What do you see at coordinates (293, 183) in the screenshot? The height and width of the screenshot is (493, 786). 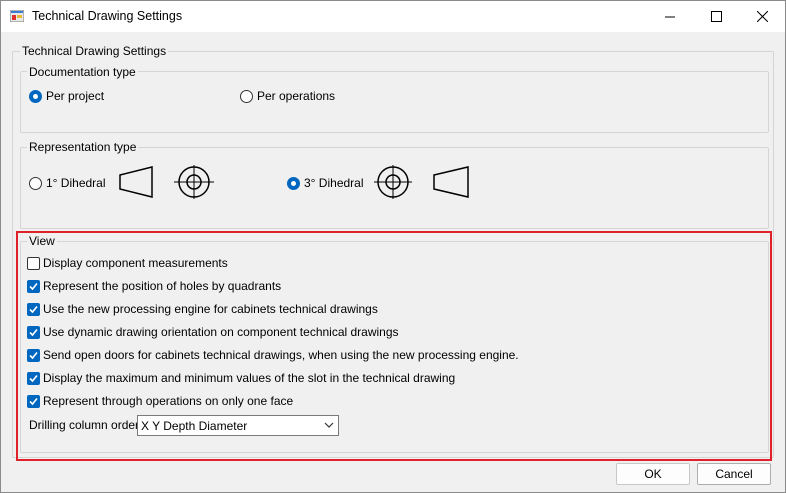 I see `third-dihedral-radio` at bounding box center [293, 183].